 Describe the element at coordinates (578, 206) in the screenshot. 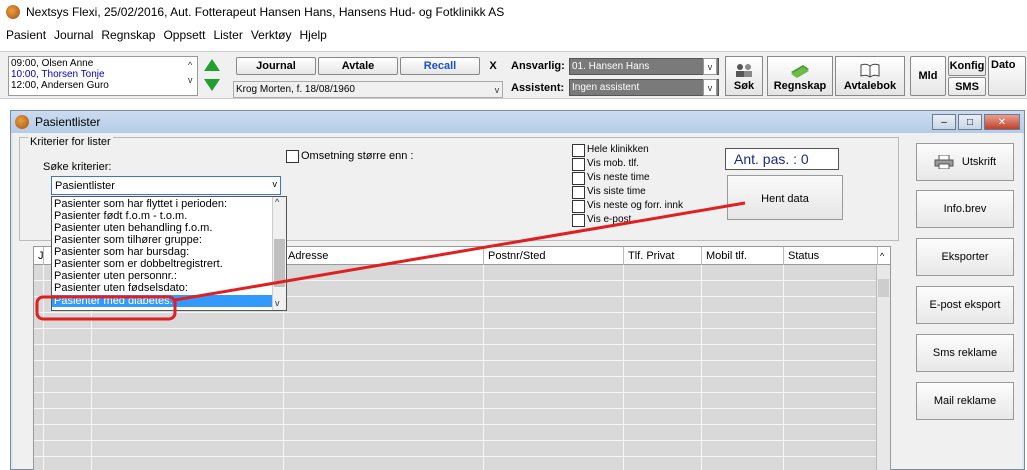

I see `vis-neste-forr-checkbox` at that location.